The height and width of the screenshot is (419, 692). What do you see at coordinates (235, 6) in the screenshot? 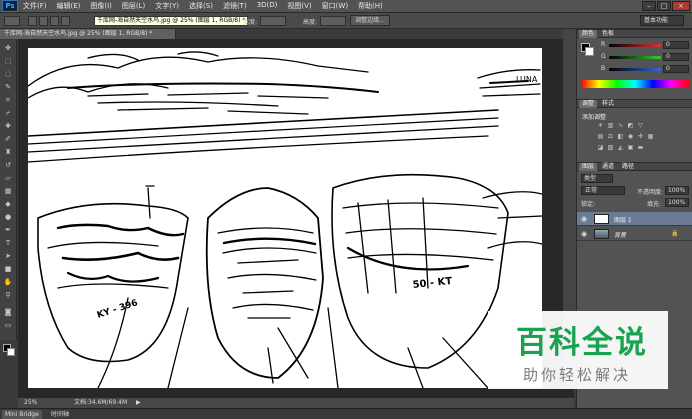
I see `menu-item-6: 滤镜(T)` at bounding box center [235, 6].